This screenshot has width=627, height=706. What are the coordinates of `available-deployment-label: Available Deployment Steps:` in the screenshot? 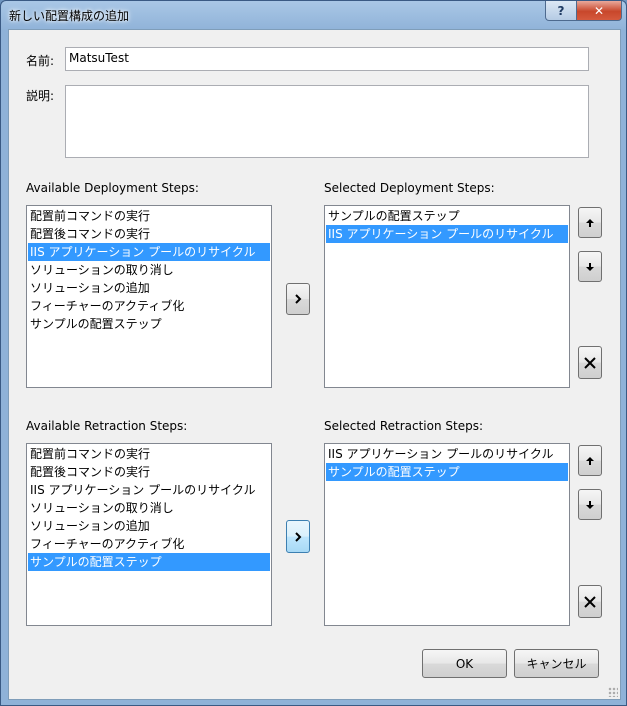 It's located at (112, 188).